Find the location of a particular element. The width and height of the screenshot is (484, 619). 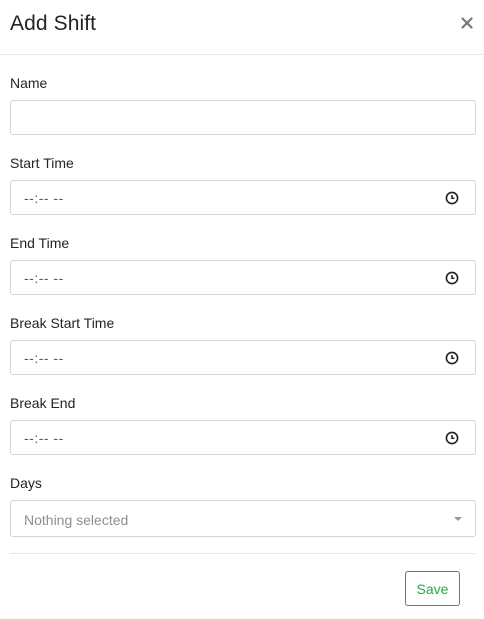

modal-header: Add Shift is located at coordinates (242, 27).